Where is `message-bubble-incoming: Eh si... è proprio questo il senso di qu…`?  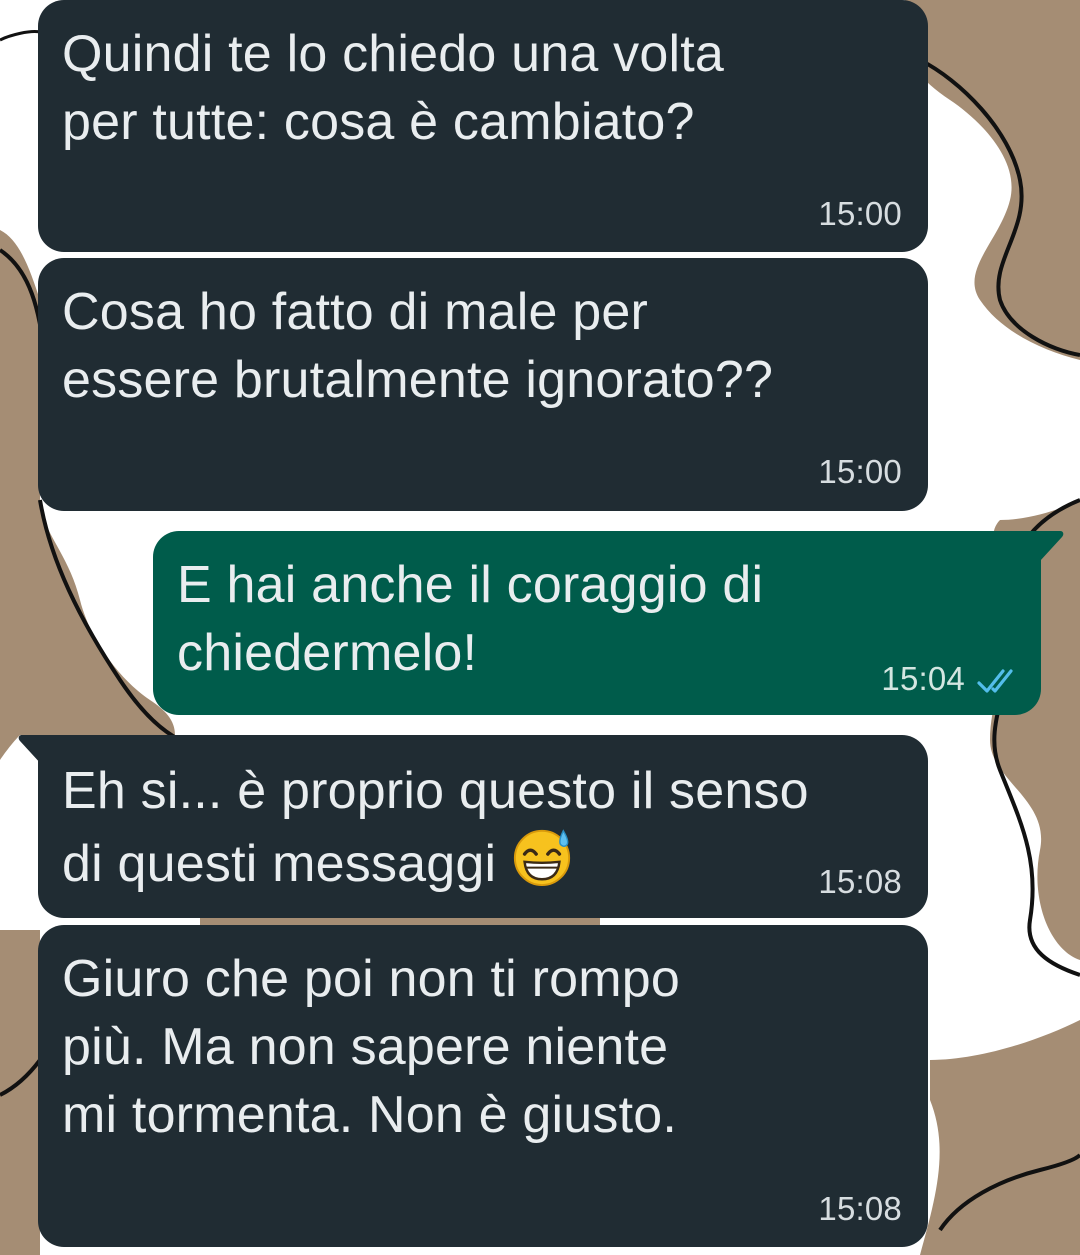
message-bubble-incoming: Eh si... è proprio questo il senso di qu… is located at coordinates (483, 826).